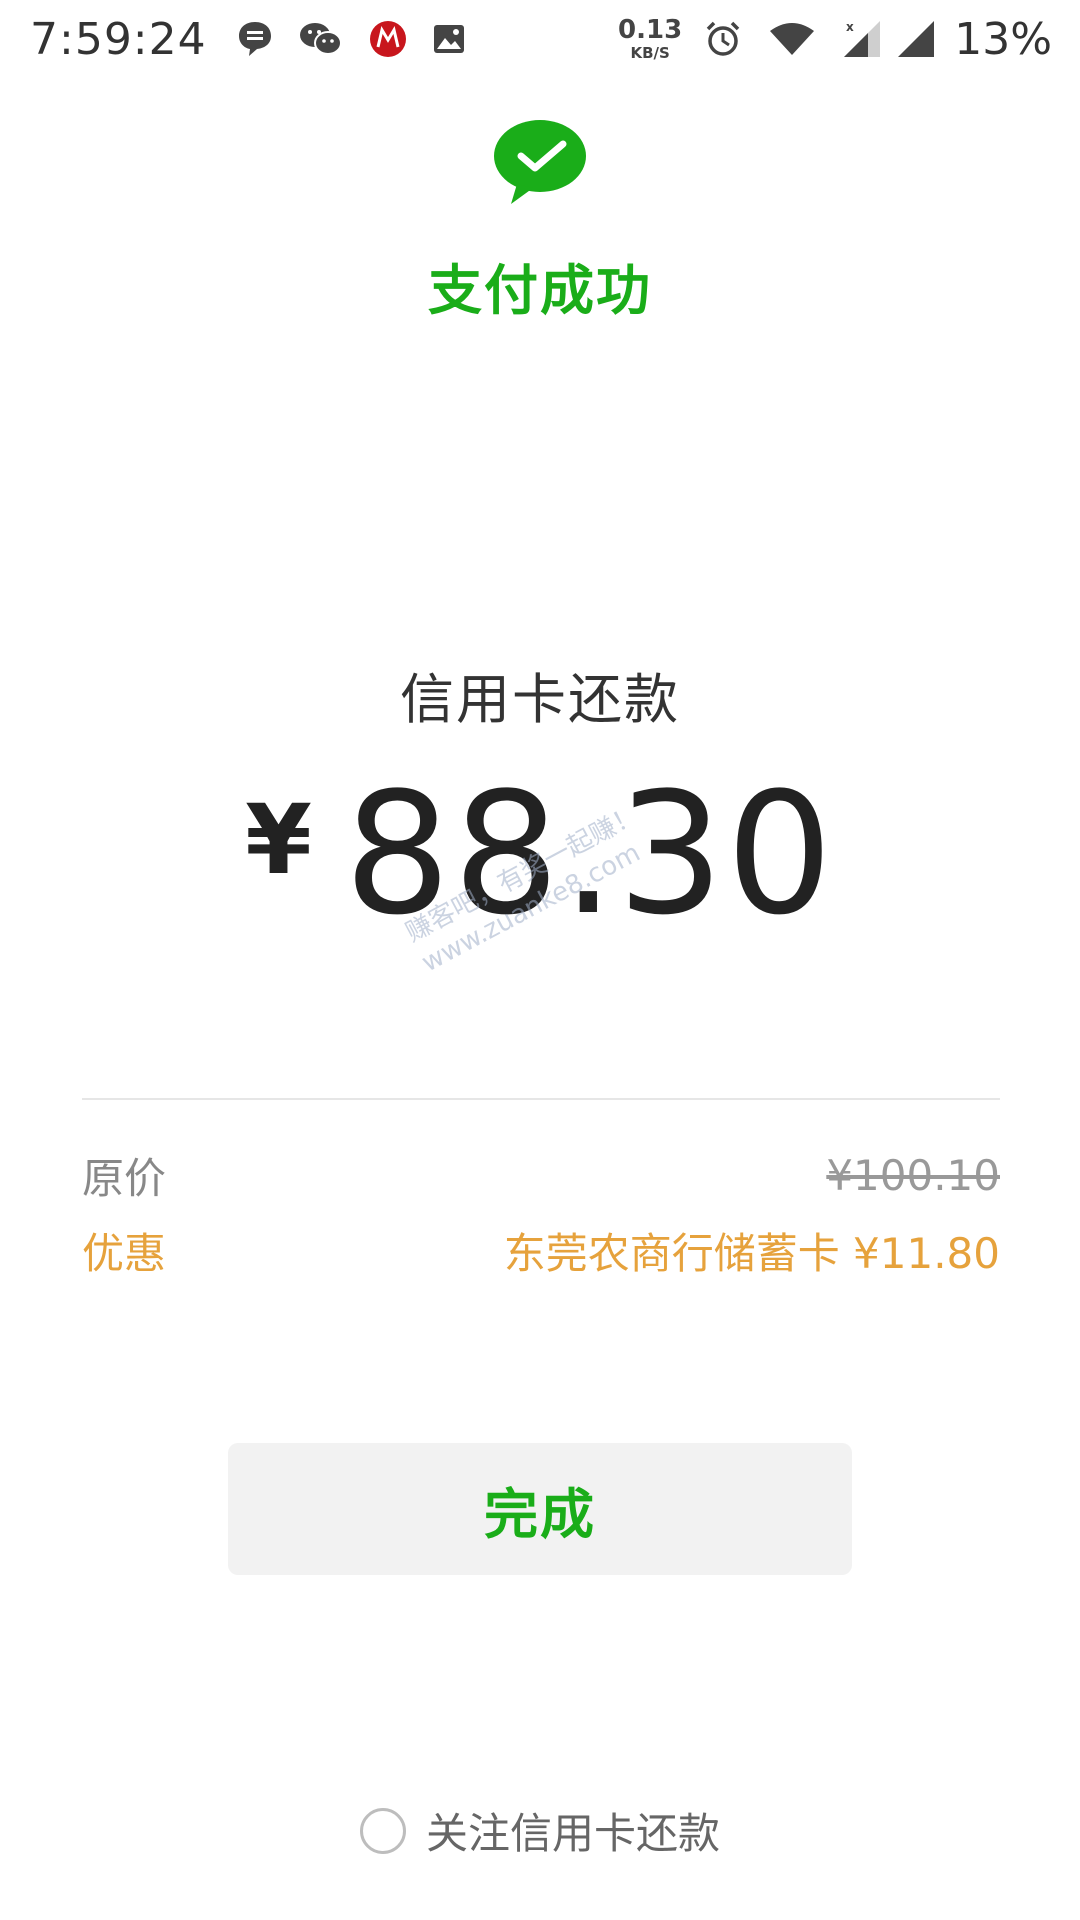  Describe the element at coordinates (792, 39) in the screenshot. I see `wifi-icon` at that location.